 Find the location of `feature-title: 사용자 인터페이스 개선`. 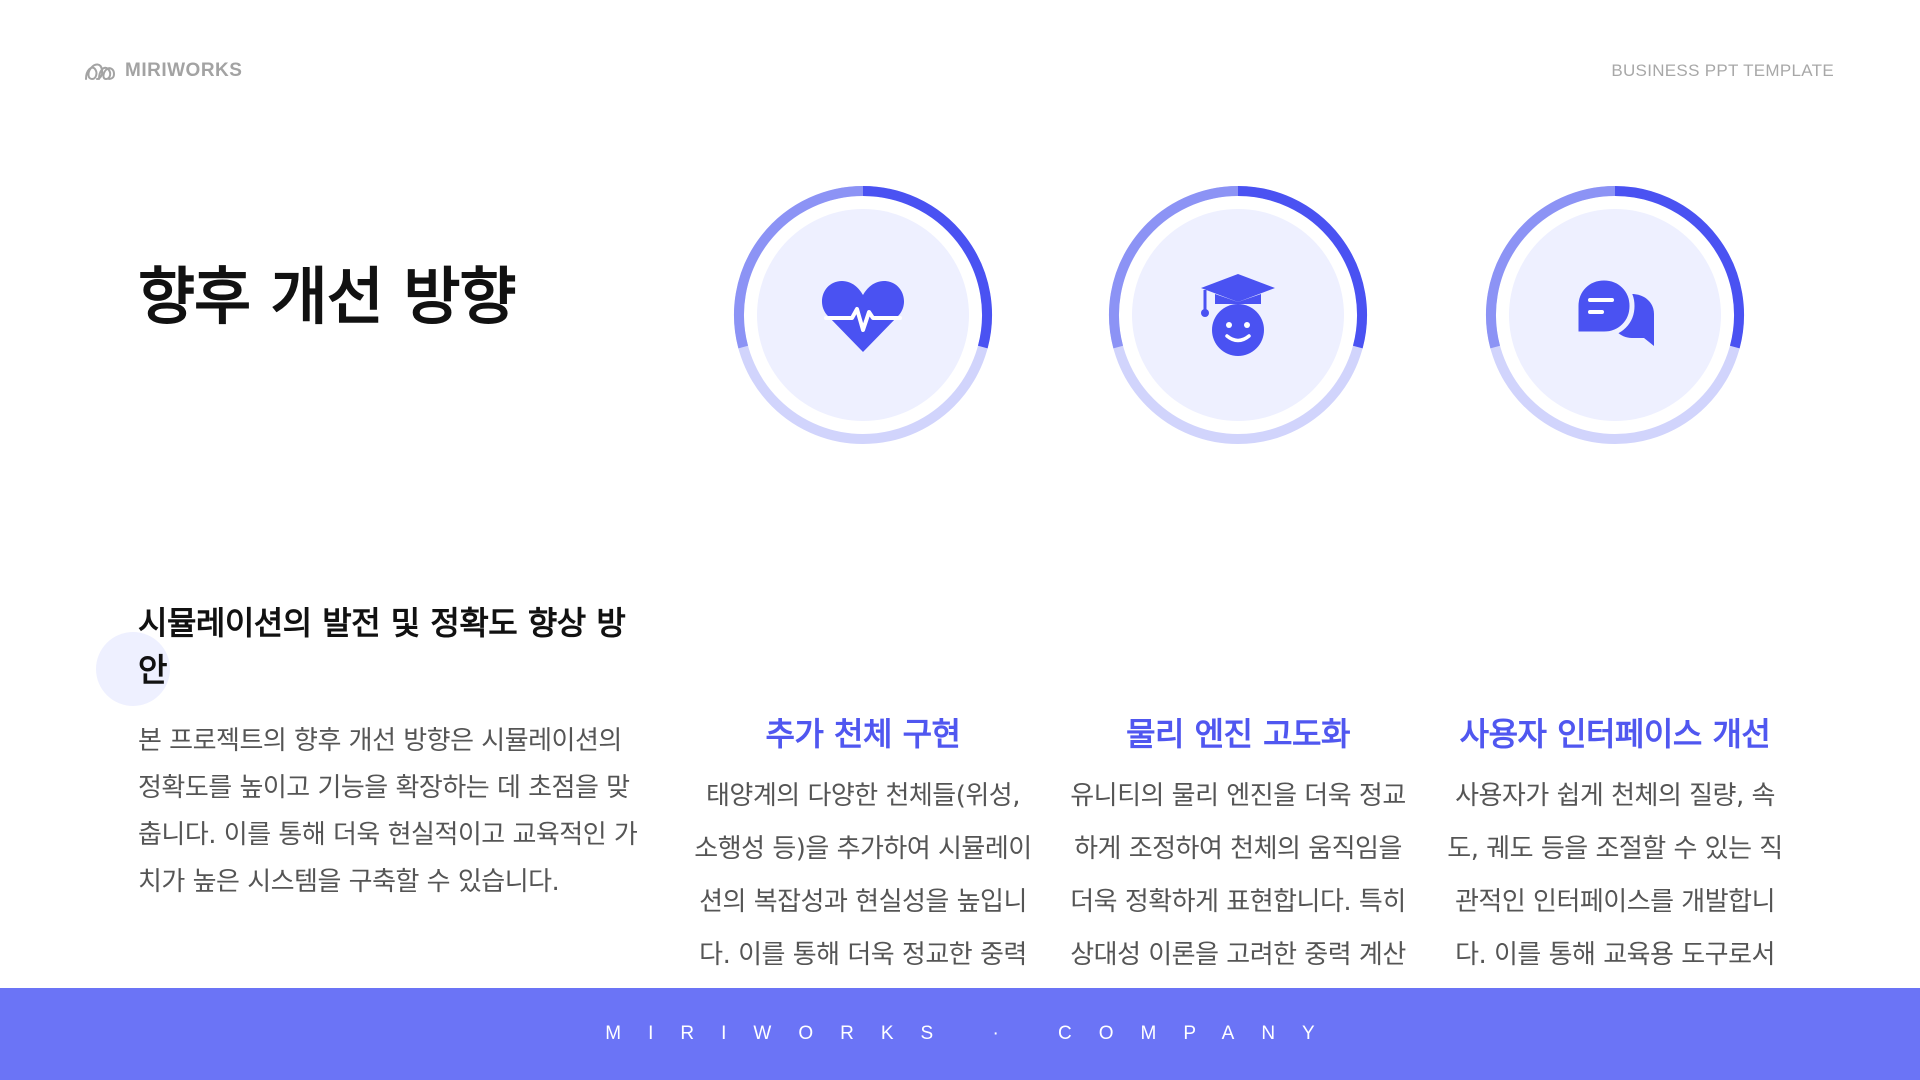

feature-title: 사용자 인터페이스 개선 is located at coordinates (1615, 734).